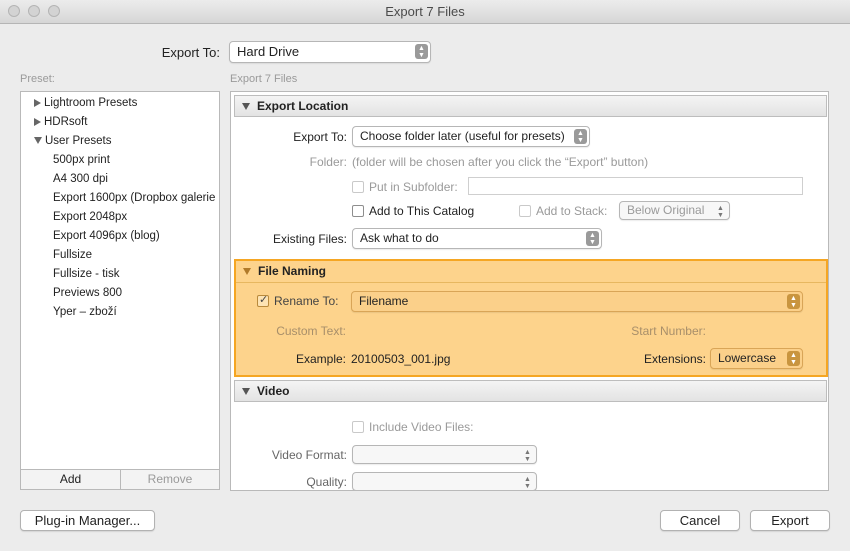  I want to click on folder-label: Folder:, so click(328, 162).